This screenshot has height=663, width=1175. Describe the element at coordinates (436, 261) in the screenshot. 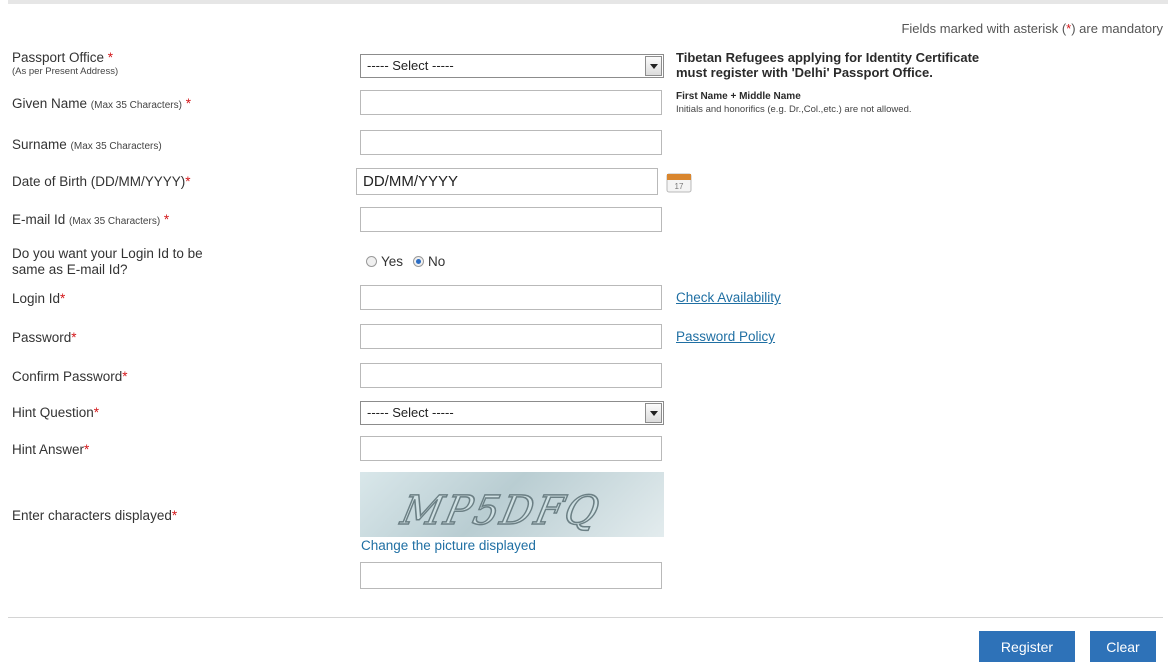

I see `radio-no-label: No` at that location.